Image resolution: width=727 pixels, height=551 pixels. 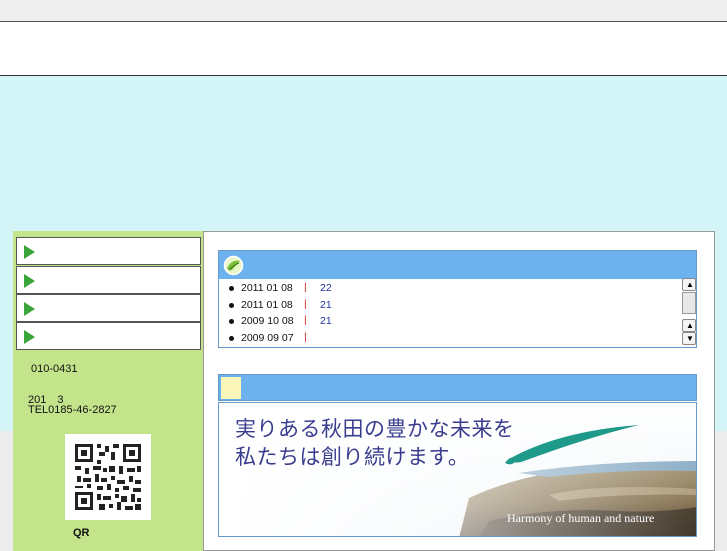 I want to click on news-item: 2011 01 08 | 21, so click(x=450, y=305).